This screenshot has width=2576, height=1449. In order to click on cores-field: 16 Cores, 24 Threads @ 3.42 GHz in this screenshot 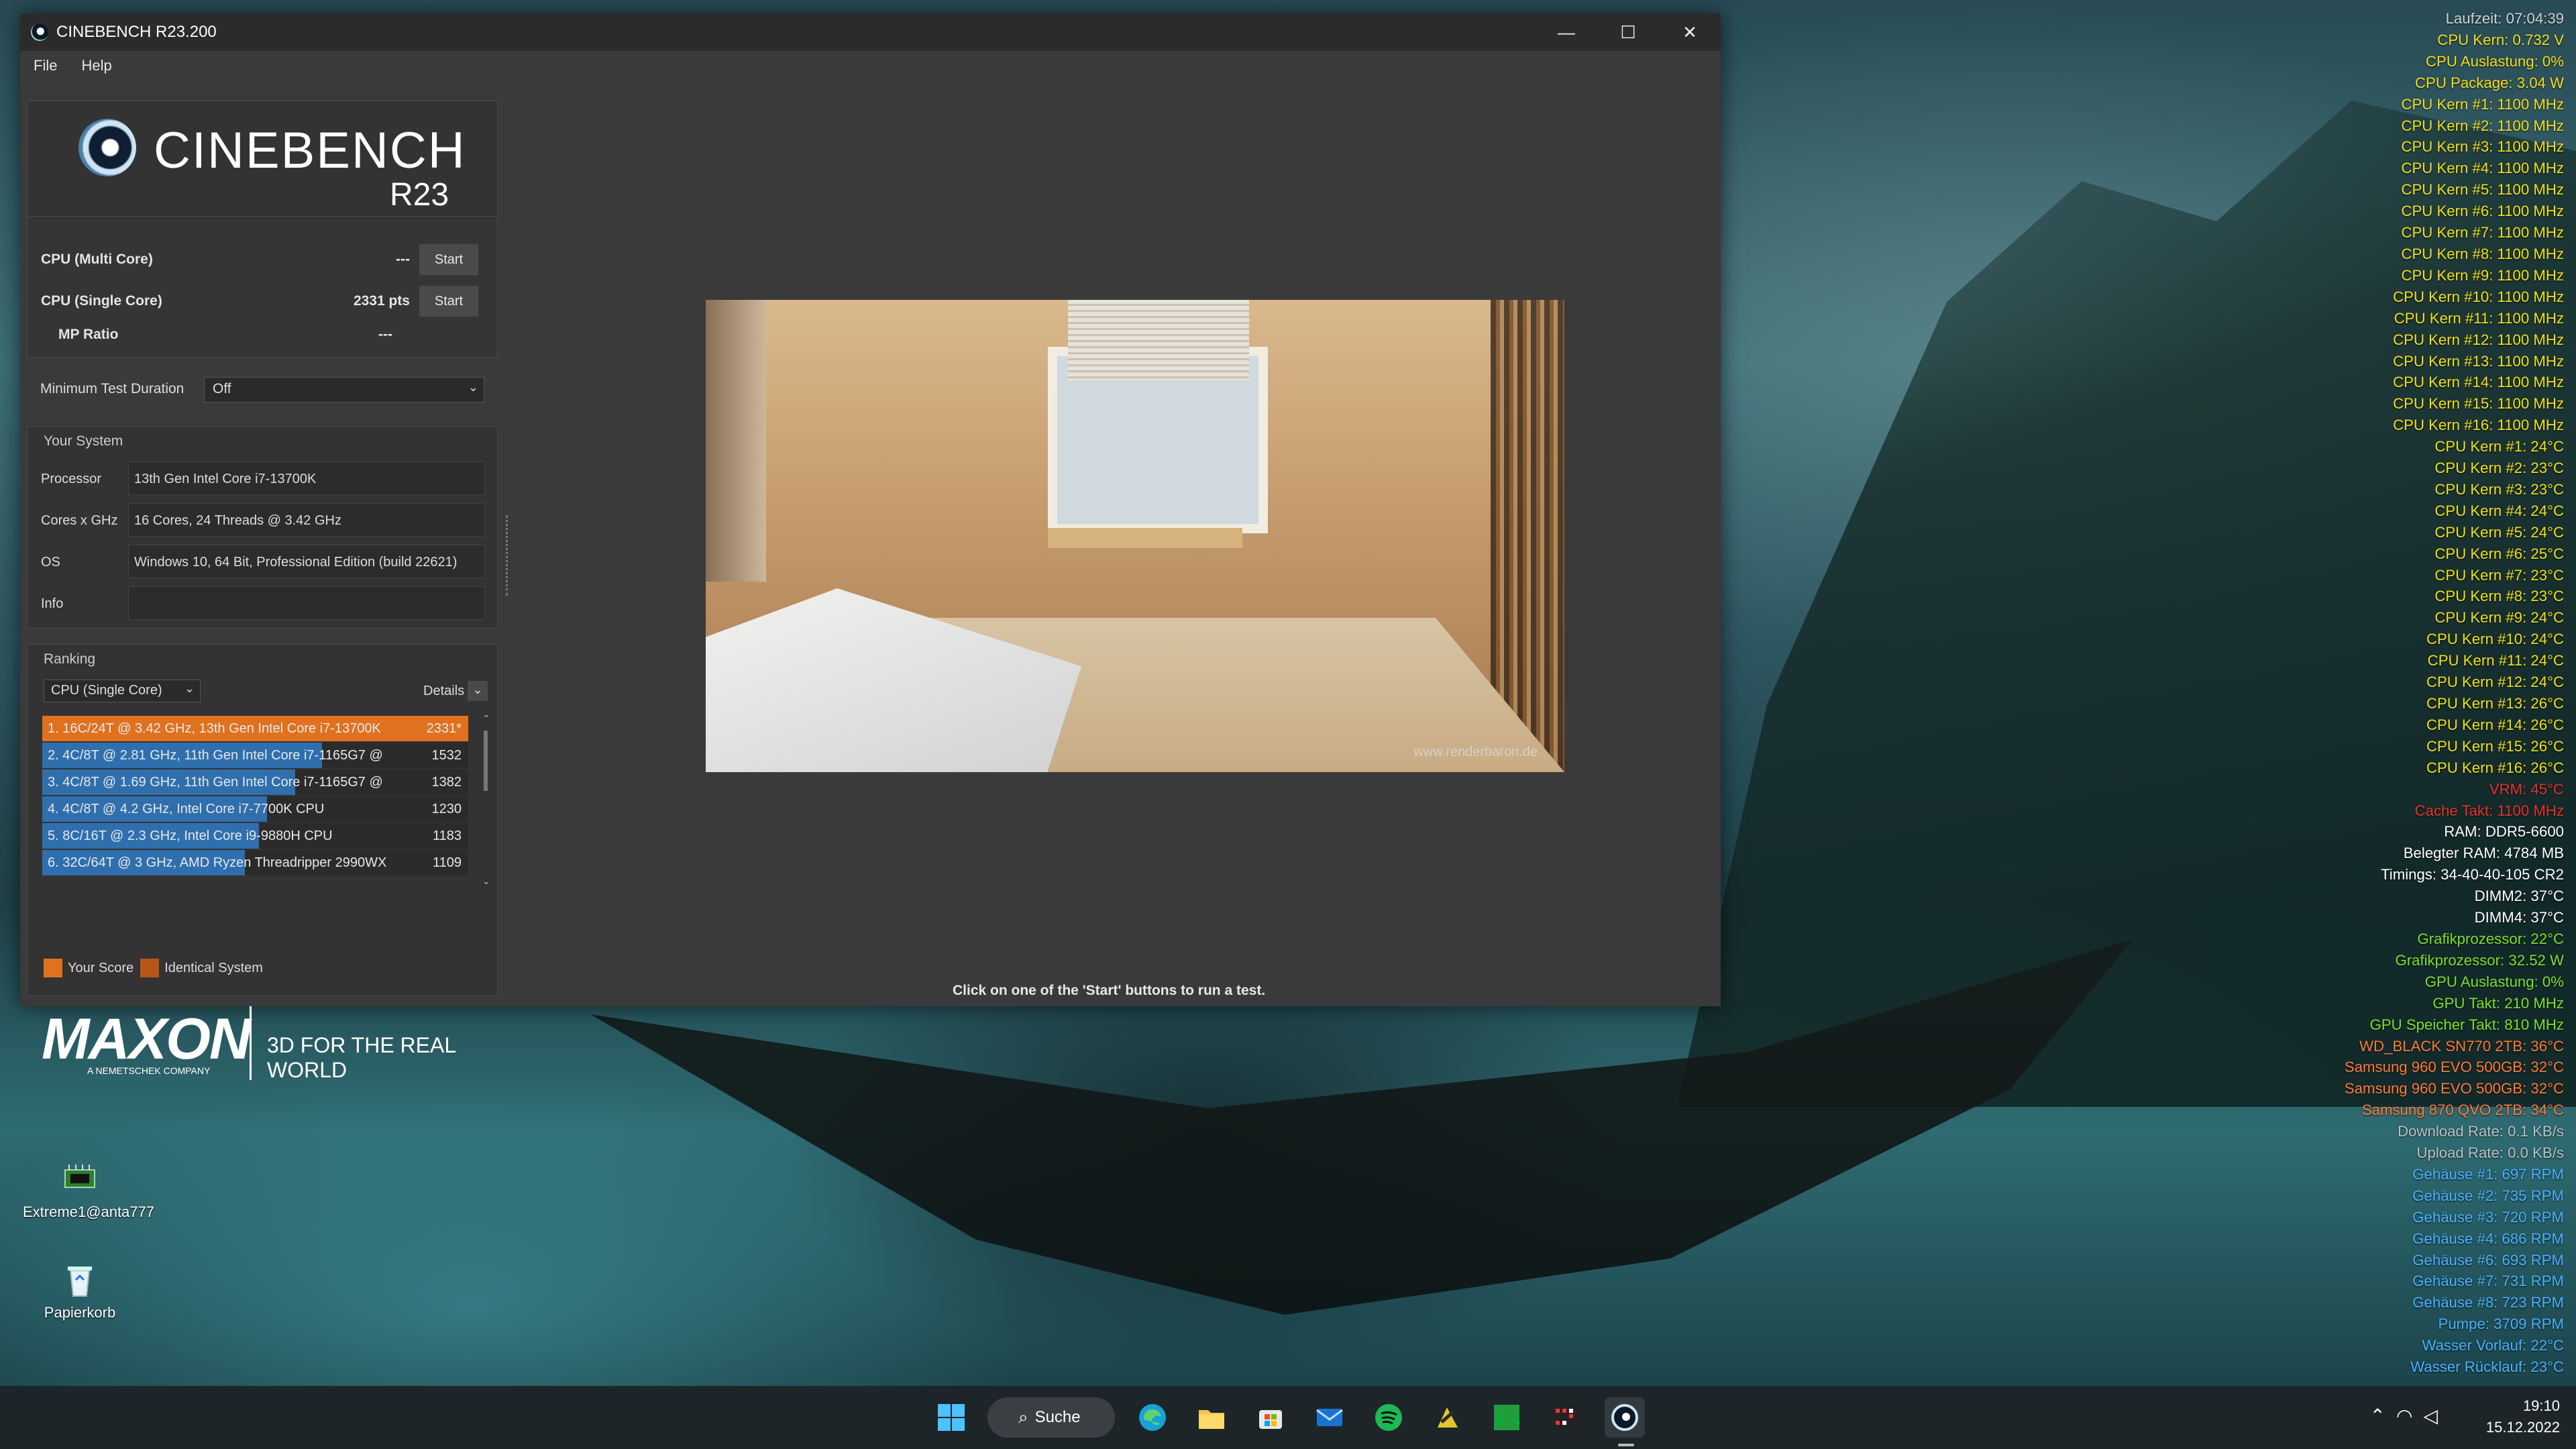, I will do `click(306, 520)`.